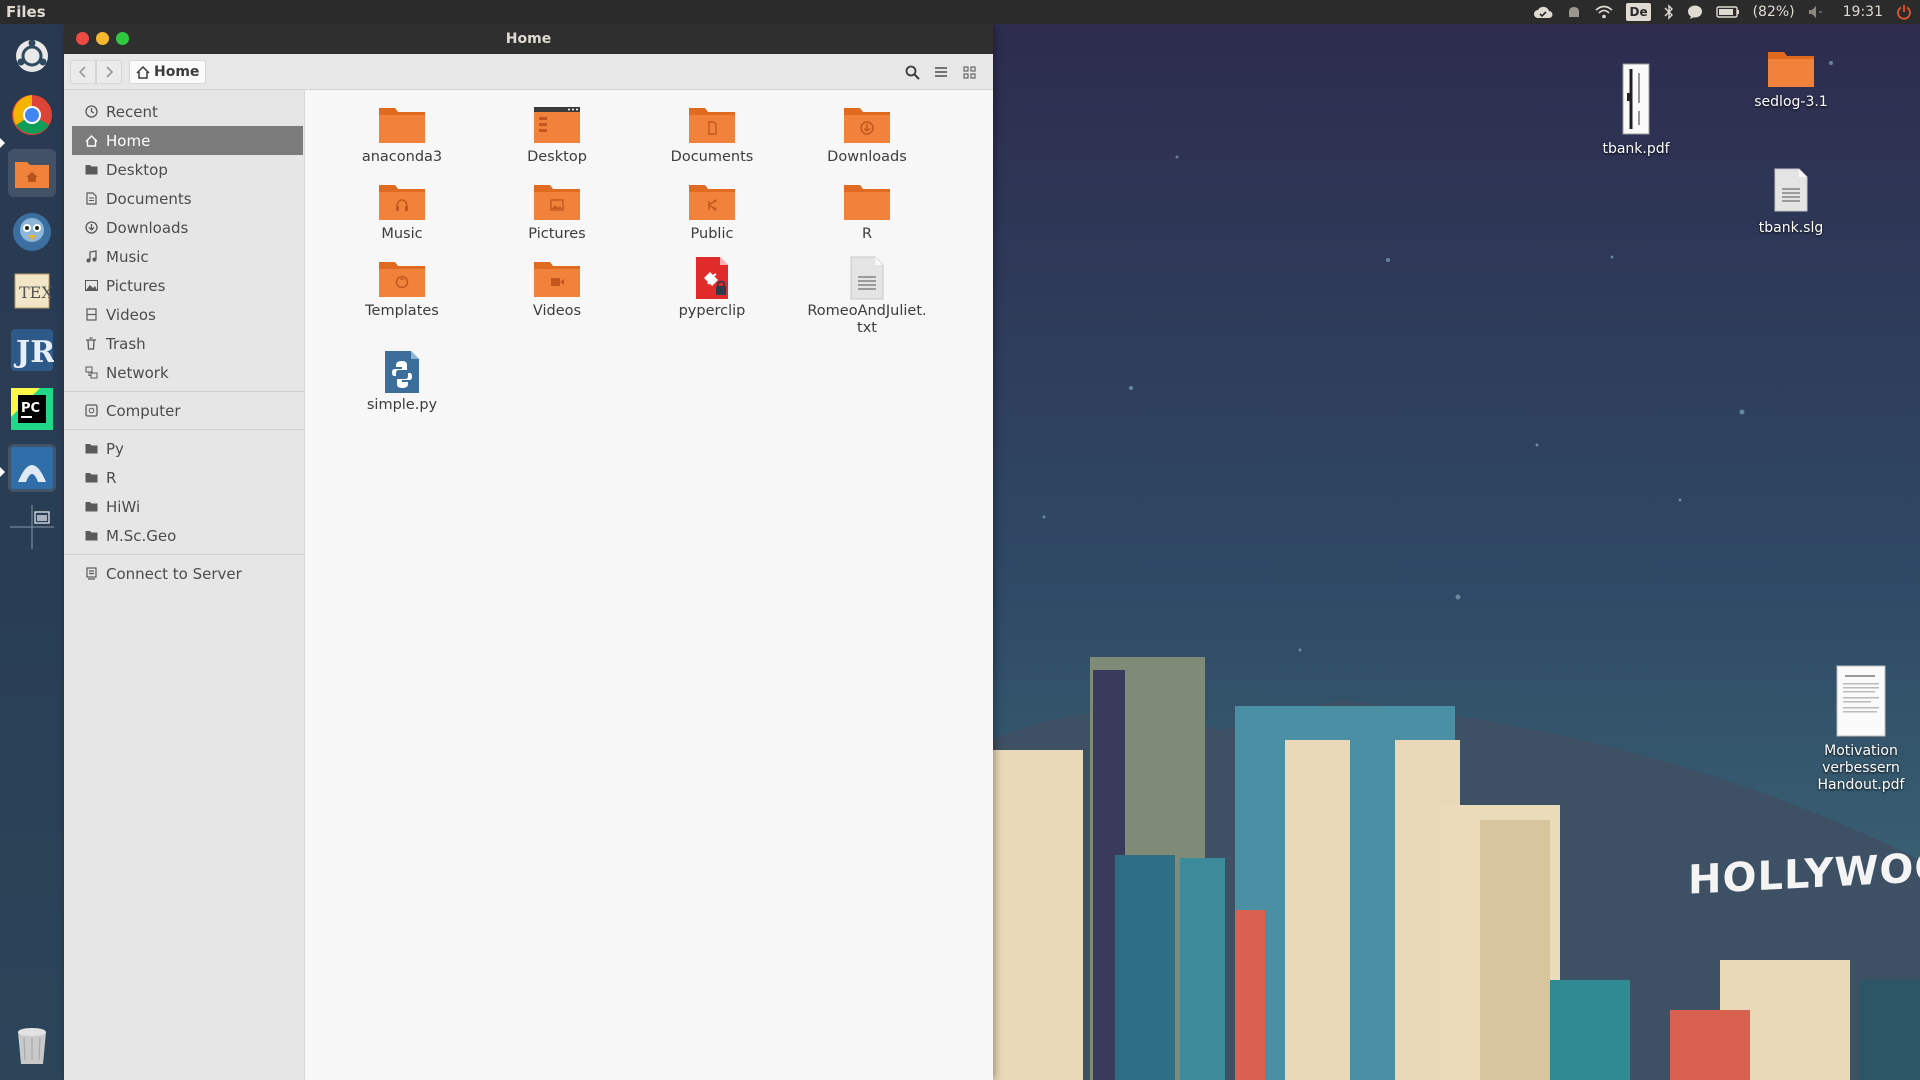 This screenshot has height=1080, width=1920. I want to click on sidebar-item-network: Network, so click(184, 372).